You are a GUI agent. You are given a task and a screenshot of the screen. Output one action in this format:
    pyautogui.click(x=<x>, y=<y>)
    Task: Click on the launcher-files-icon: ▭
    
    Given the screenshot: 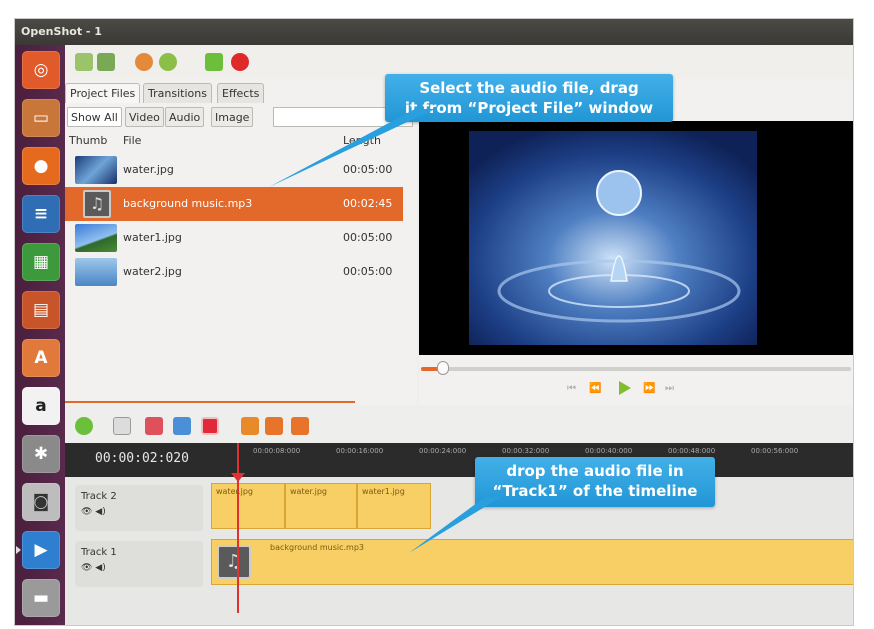 What is the action you would take?
    pyautogui.click(x=41, y=118)
    